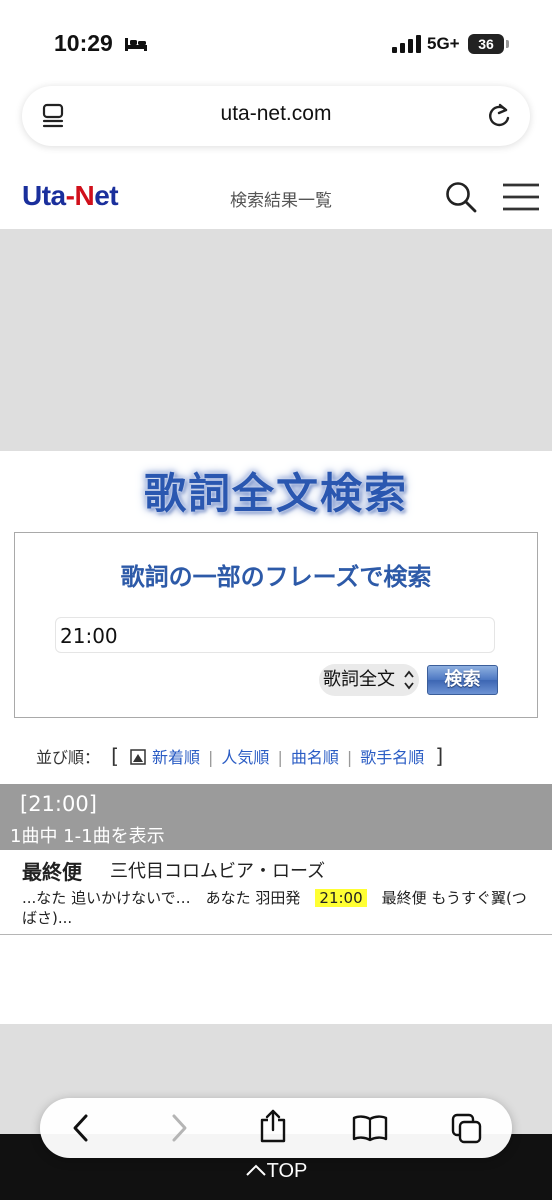 Image resolution: width=552 pixels, height=1200 pixels. Describe the element at coordinates (176, 757) in the screenshot. I see `sort-option-newest: 新着順` at that location.